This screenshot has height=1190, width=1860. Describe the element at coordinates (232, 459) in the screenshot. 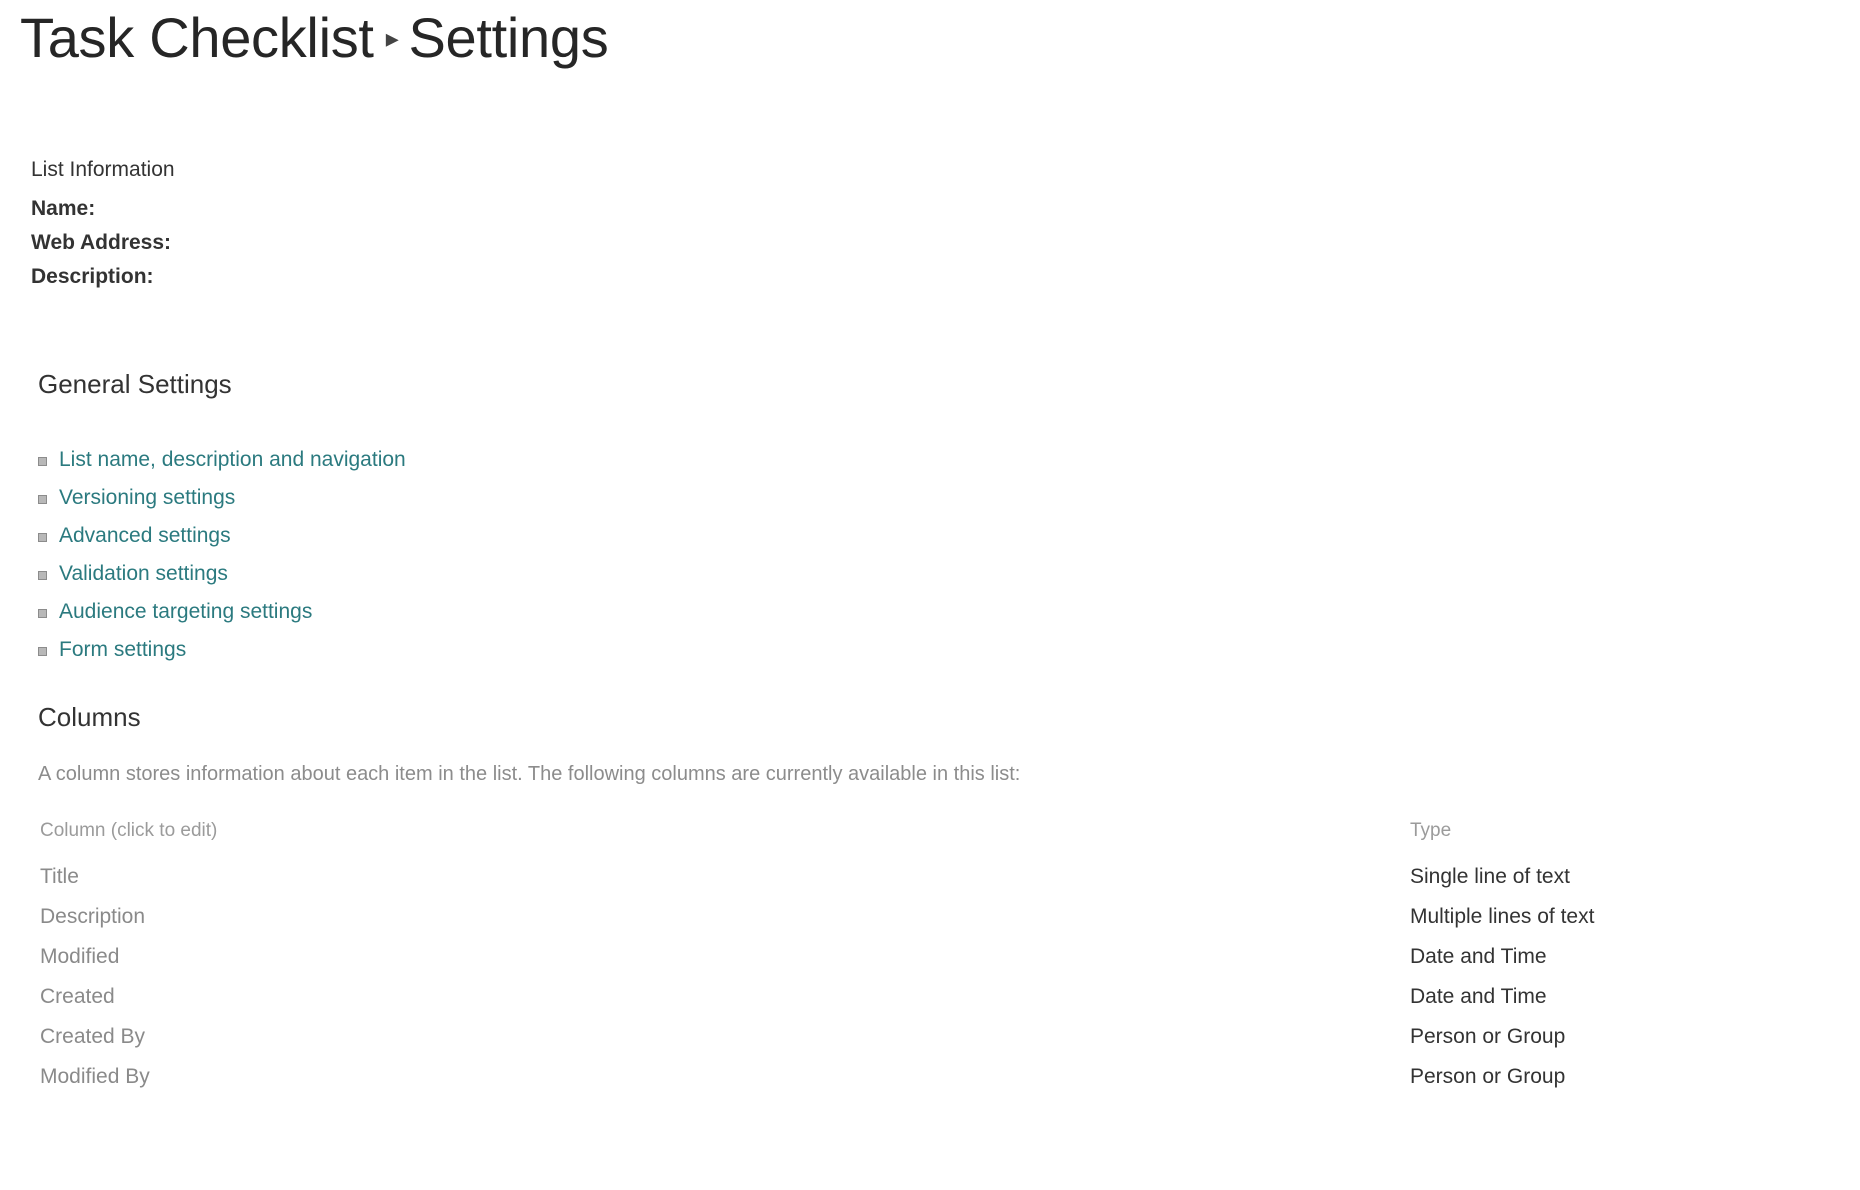

I see `link-list-name-description-navigation: List name, description and navigation` at that location.